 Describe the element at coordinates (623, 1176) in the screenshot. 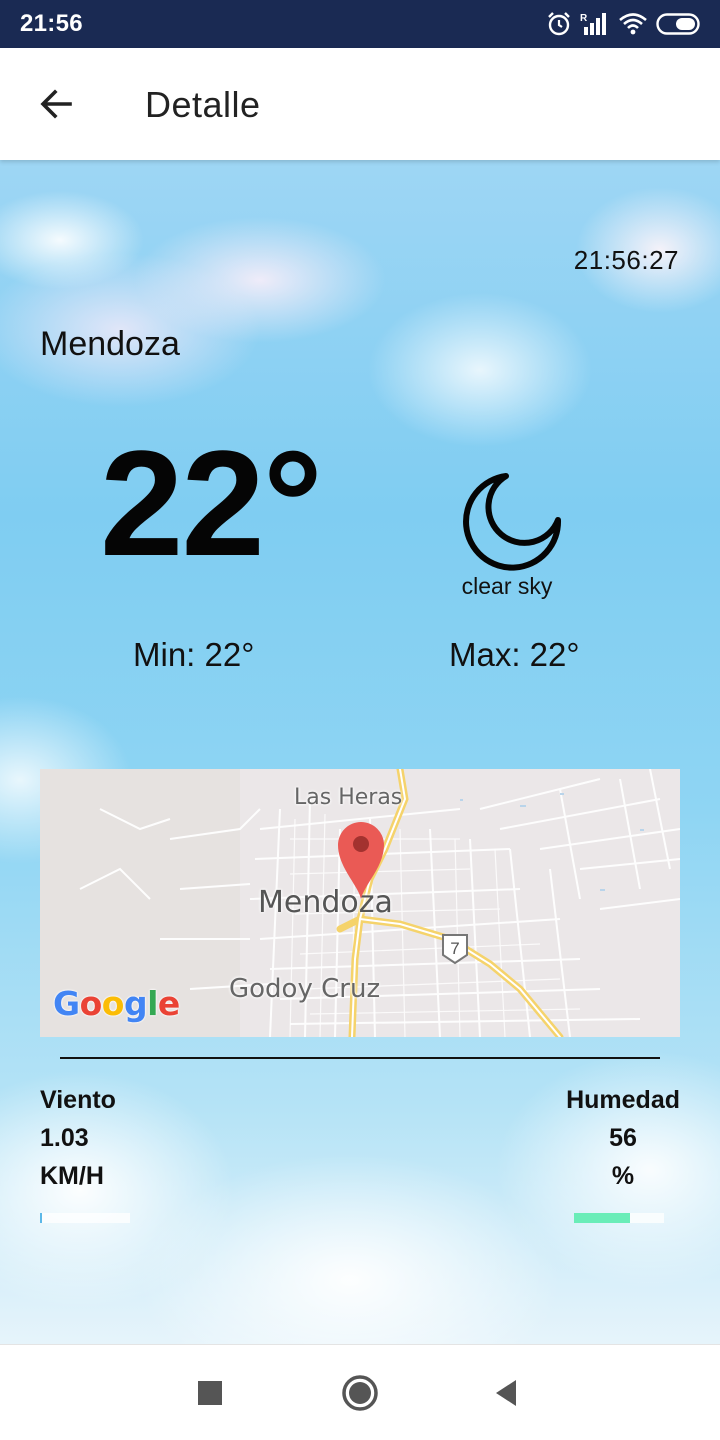

I see `humidity-unit: %` at that location.